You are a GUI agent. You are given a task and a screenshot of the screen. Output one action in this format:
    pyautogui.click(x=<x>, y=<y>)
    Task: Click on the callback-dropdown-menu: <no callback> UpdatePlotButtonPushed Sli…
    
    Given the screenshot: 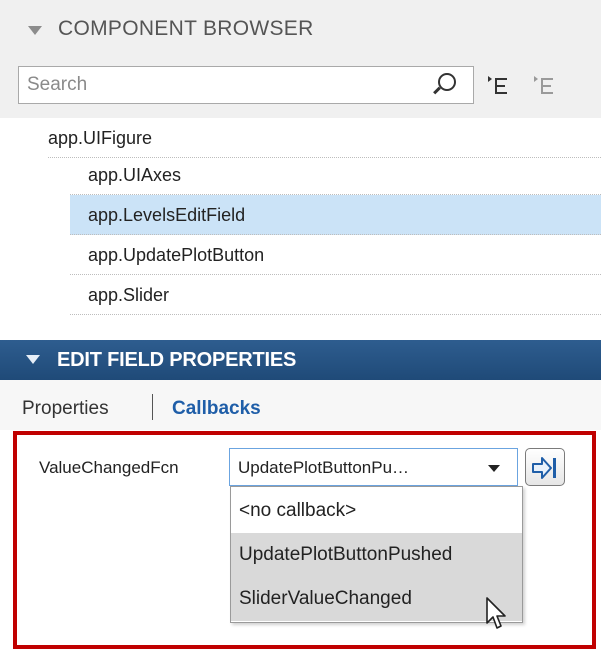 What is the action you would take?
    pyautogui.click(x=376, y=554)
    